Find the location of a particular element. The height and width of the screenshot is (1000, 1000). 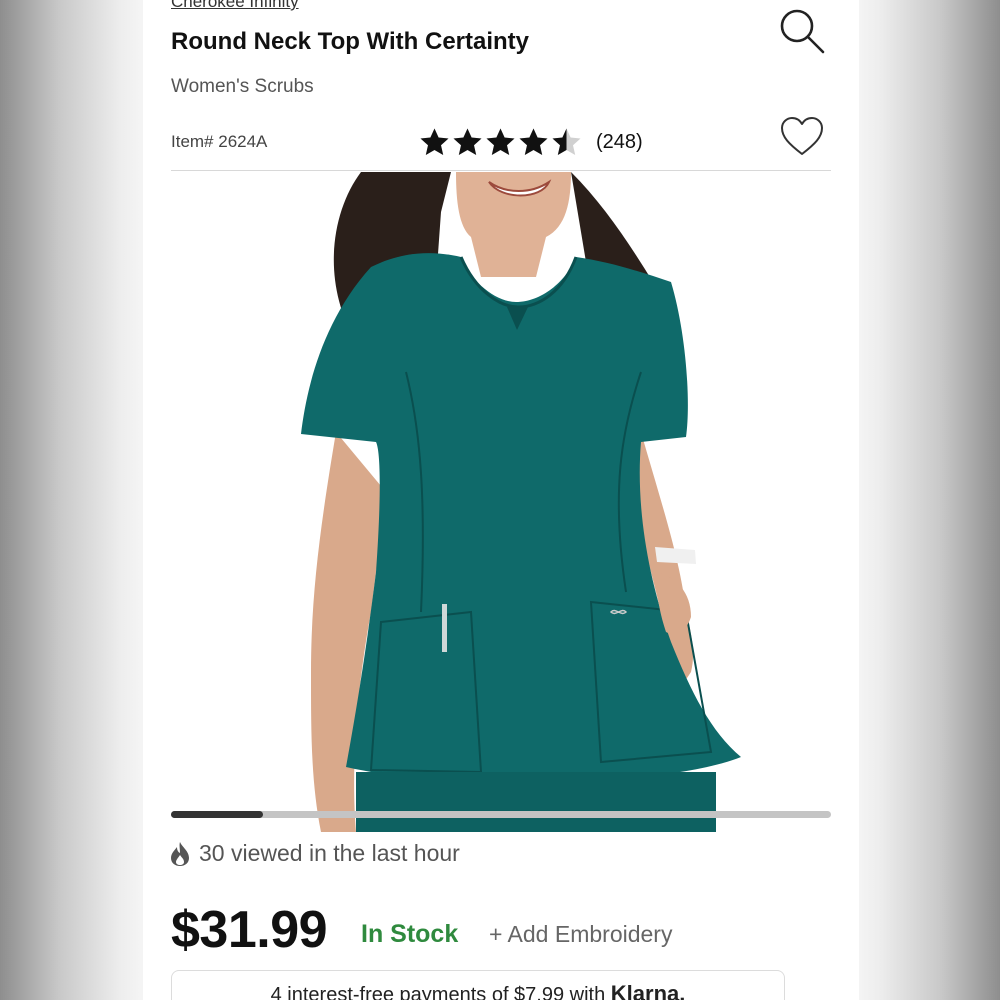

search-icon is located at coordinates (802, 31).